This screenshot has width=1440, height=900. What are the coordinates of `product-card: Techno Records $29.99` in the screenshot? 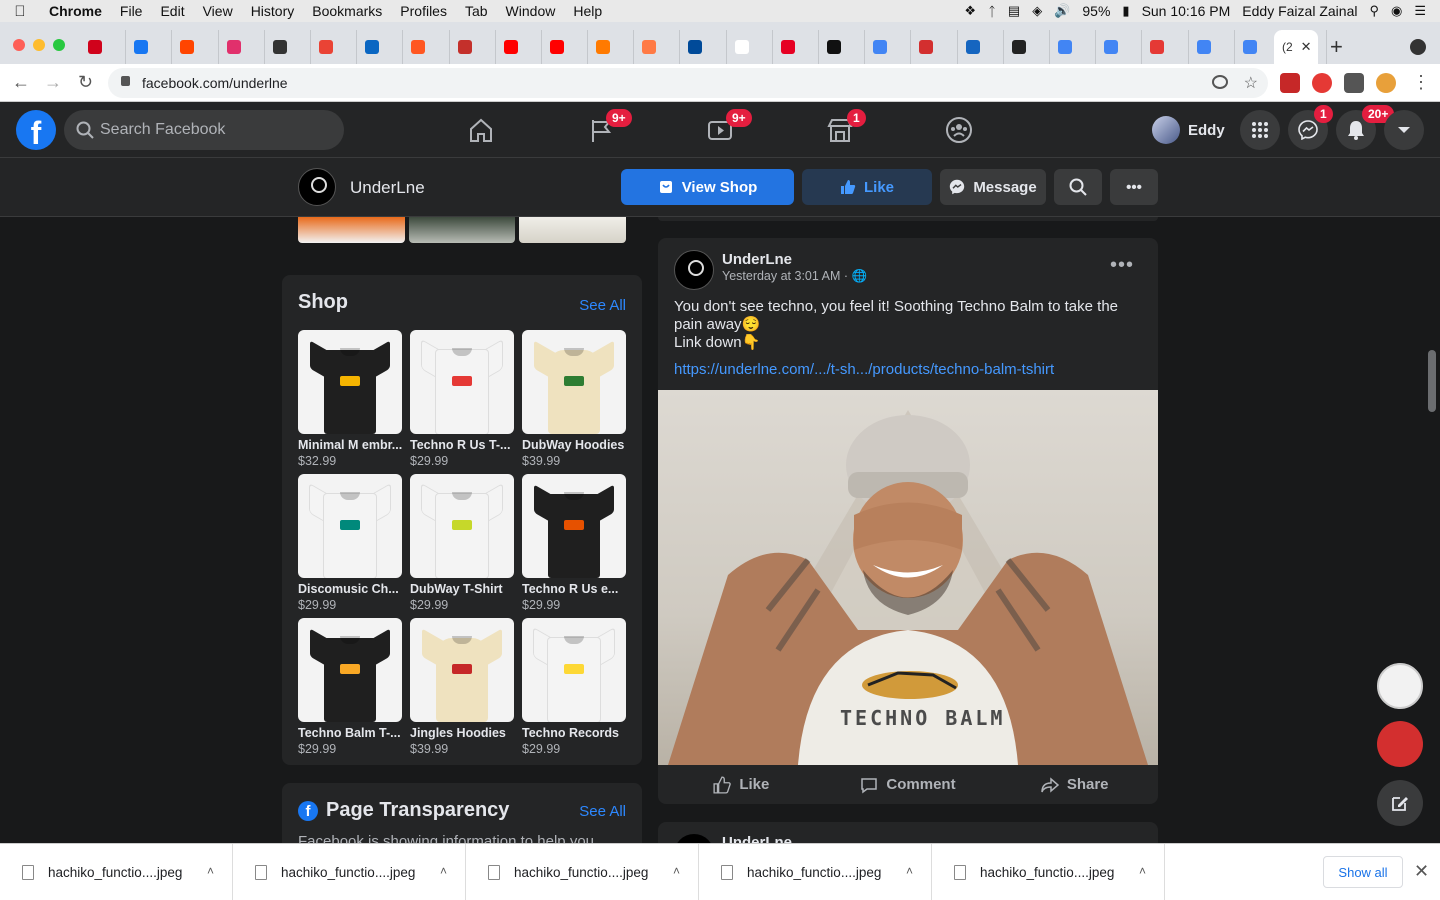 It's located at (574, 687).